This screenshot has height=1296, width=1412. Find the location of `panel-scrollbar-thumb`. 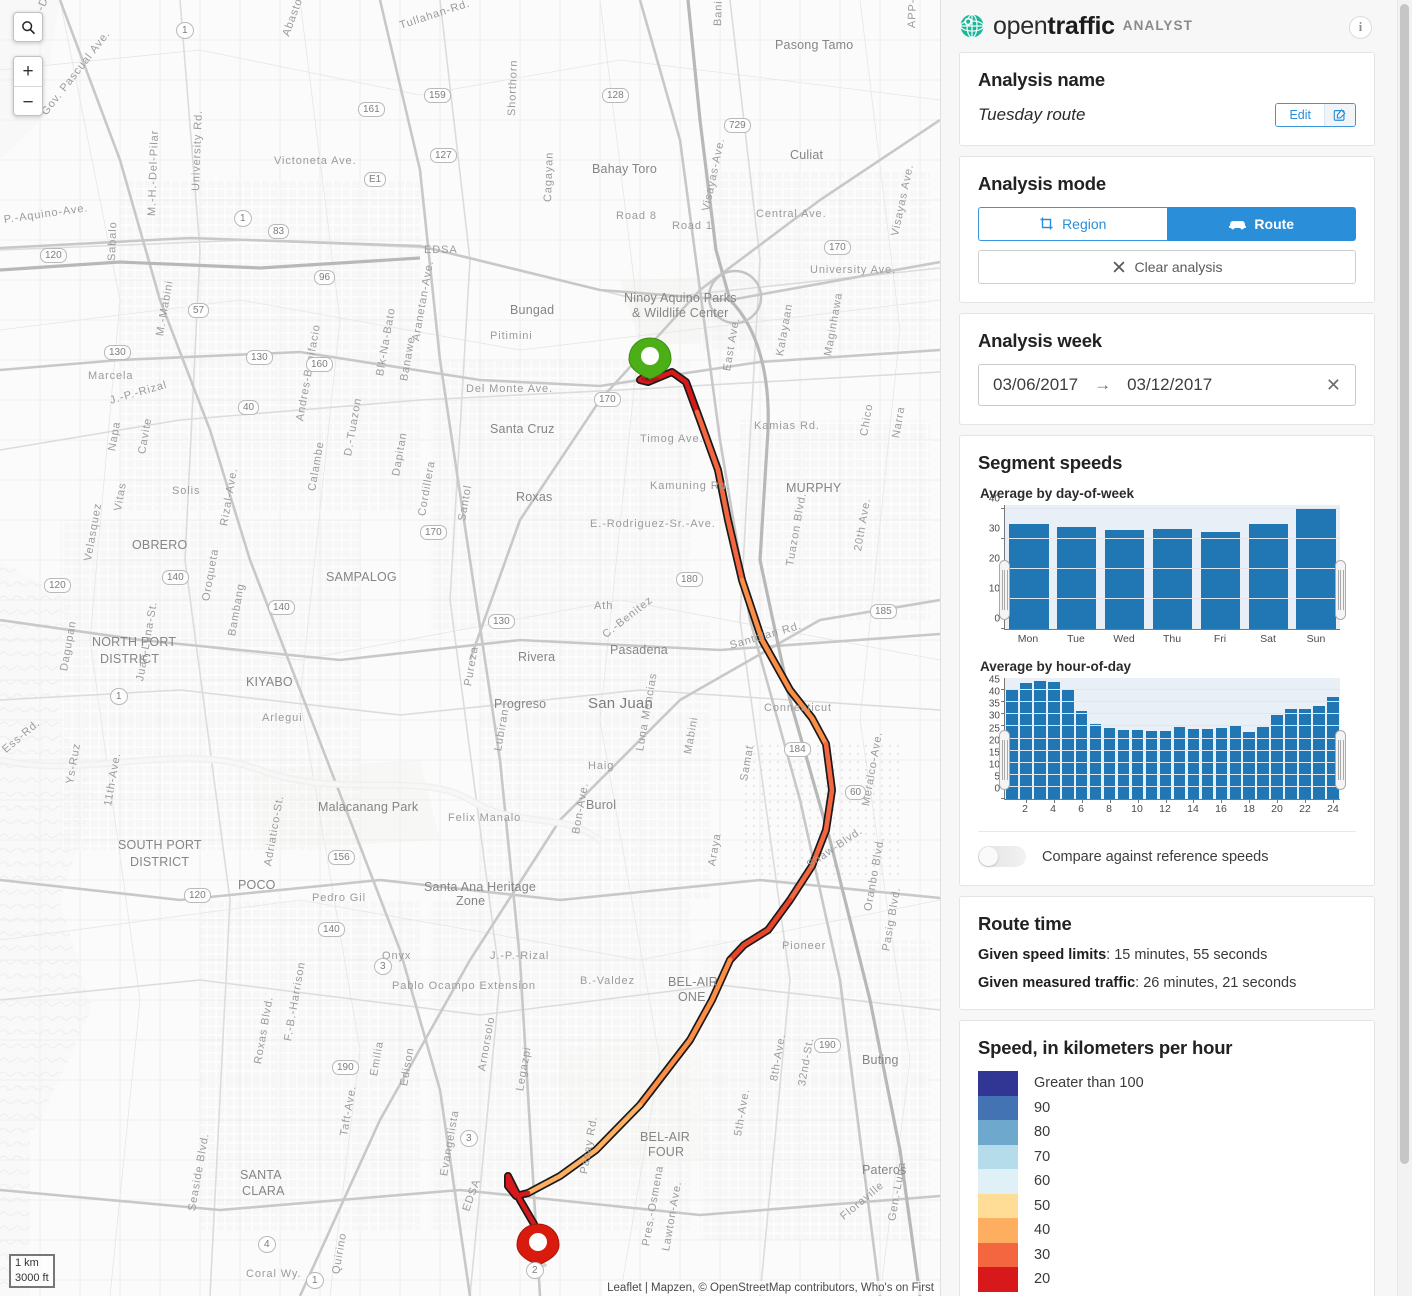

panel-scrollbar-thumb is located at coordinates (1404, 584).